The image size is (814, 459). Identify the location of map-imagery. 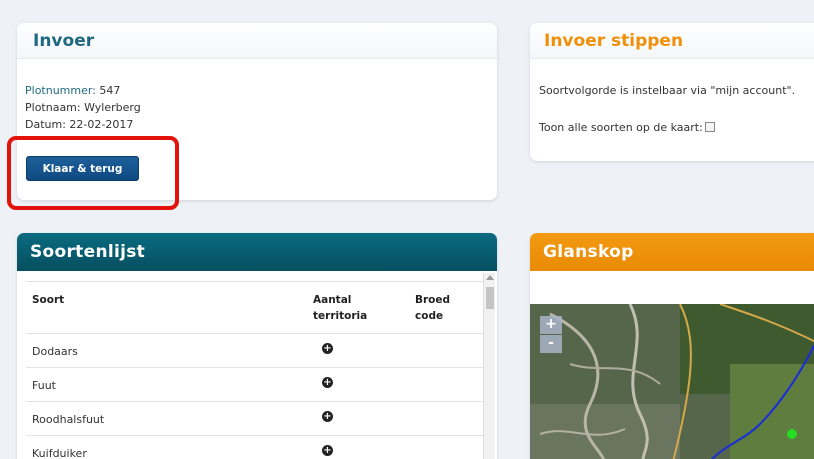
(672, 381).